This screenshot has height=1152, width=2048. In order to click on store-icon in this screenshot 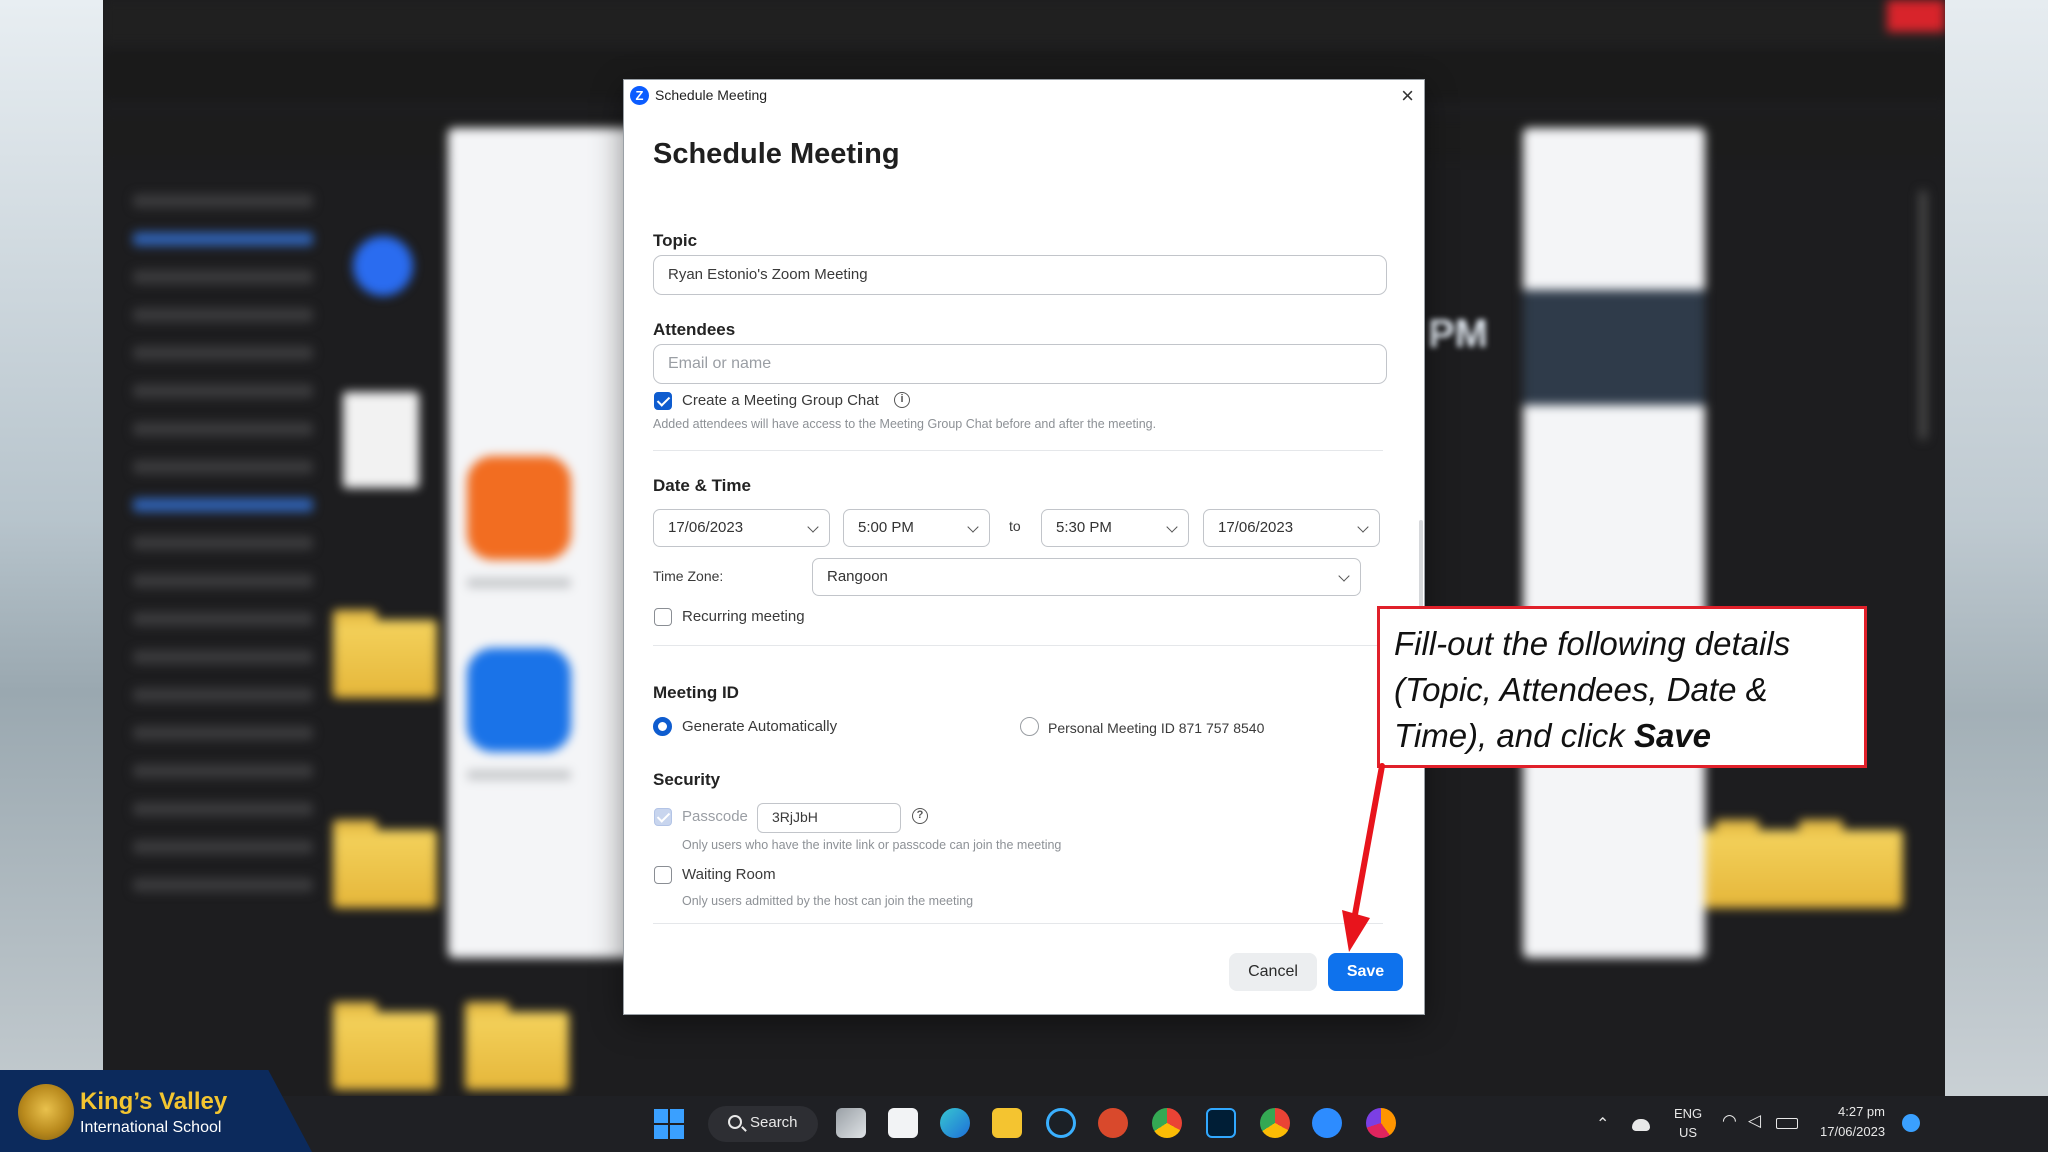, I will do `click(903, 1123)`.